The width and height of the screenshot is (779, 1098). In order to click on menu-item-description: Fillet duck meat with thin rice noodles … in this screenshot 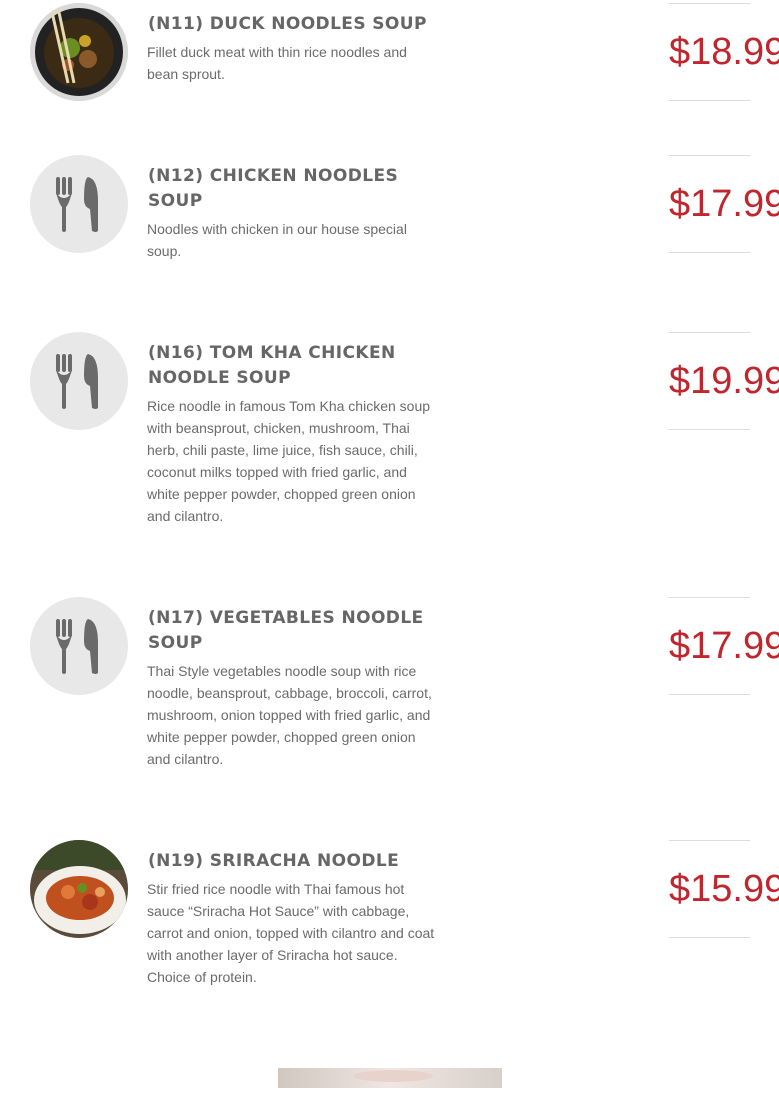, I will do `click(277, 63)`.